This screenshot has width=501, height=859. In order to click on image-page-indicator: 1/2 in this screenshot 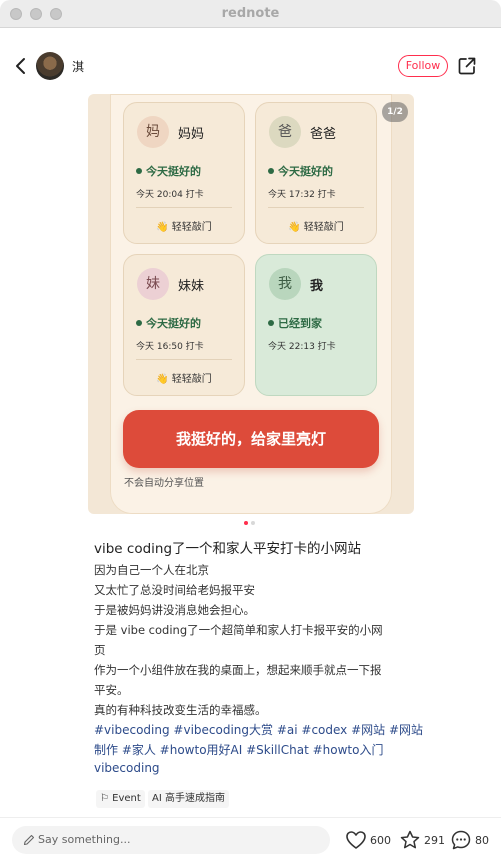, I will do `click(395, 112)`.